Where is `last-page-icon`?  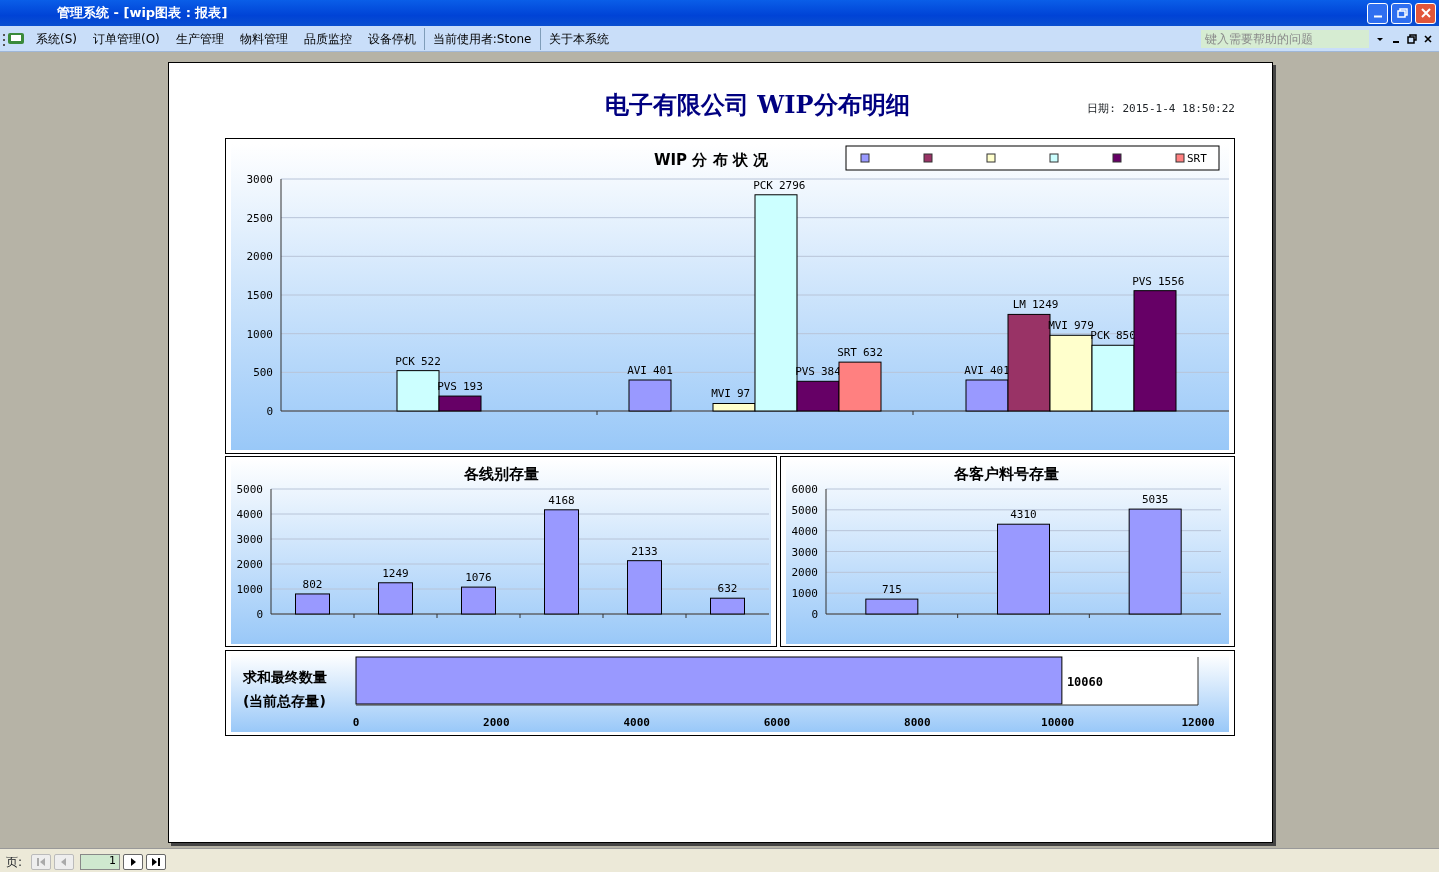 last-page-icon is located at coordinates (156, 861).